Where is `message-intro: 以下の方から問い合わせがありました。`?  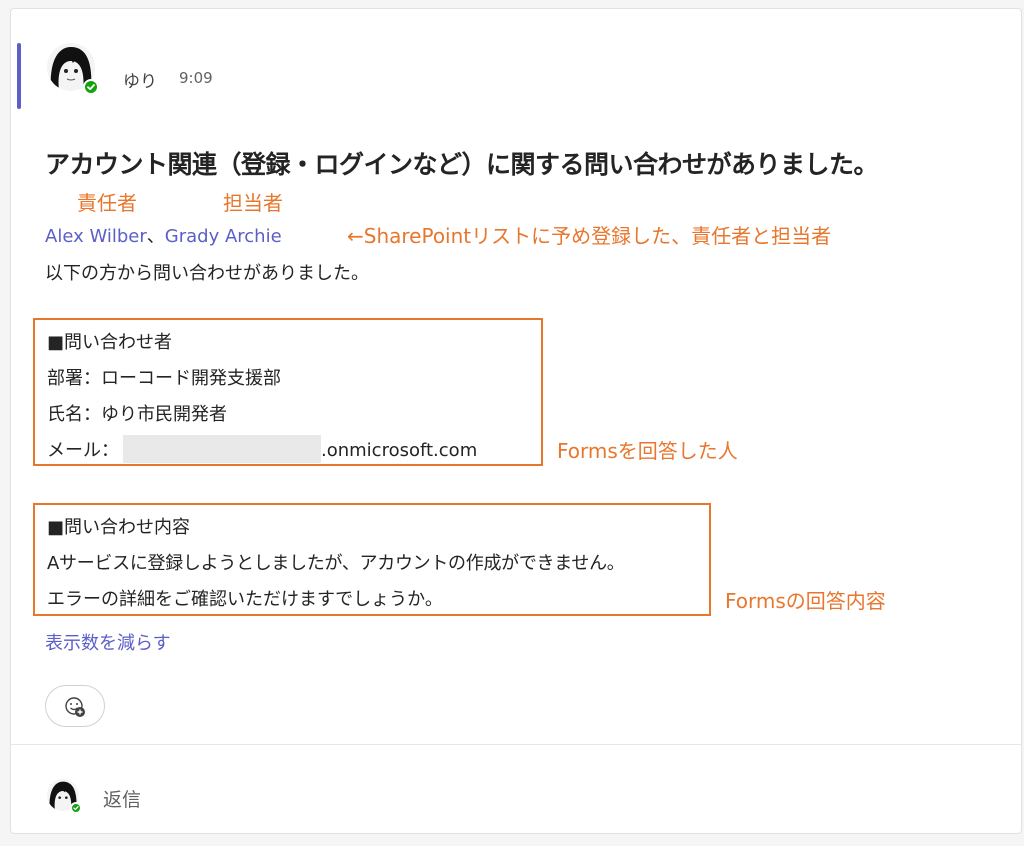 message-intro: 以下の方から問い合わせがありました。 is located at coordinates (207, 273).